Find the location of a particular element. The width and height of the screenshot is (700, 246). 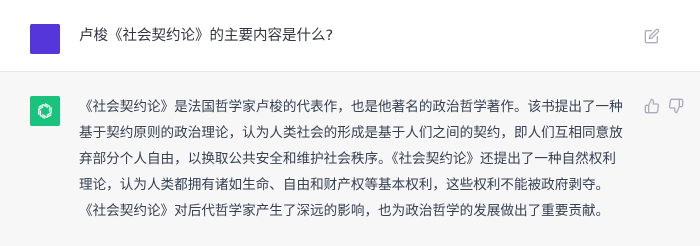

user-avatar is located at coordinates (45, 39).